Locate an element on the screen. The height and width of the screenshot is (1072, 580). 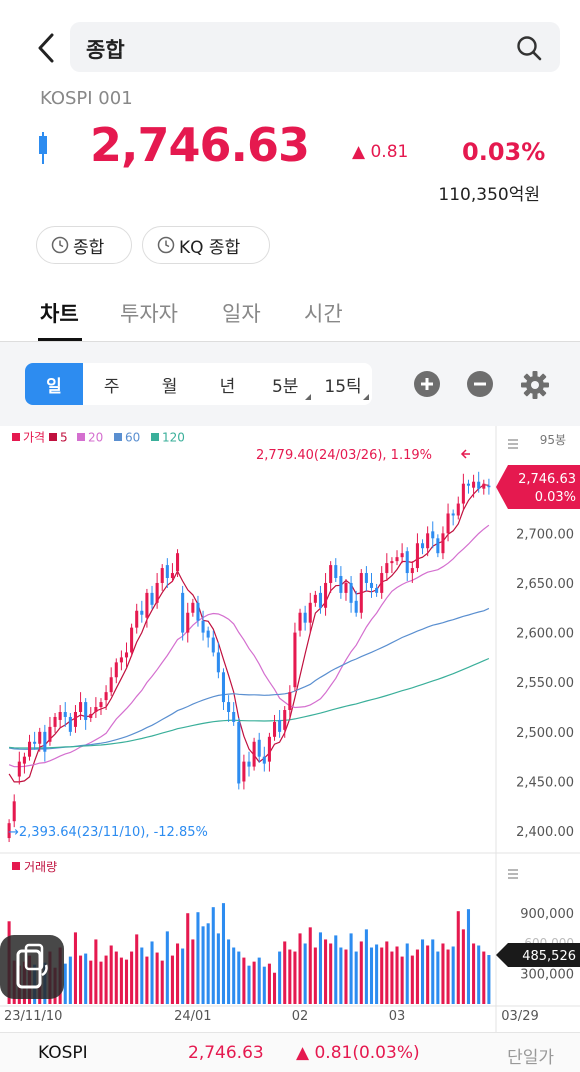
price-tick-label: 2,600.00 is located at coordinates (545, 634).